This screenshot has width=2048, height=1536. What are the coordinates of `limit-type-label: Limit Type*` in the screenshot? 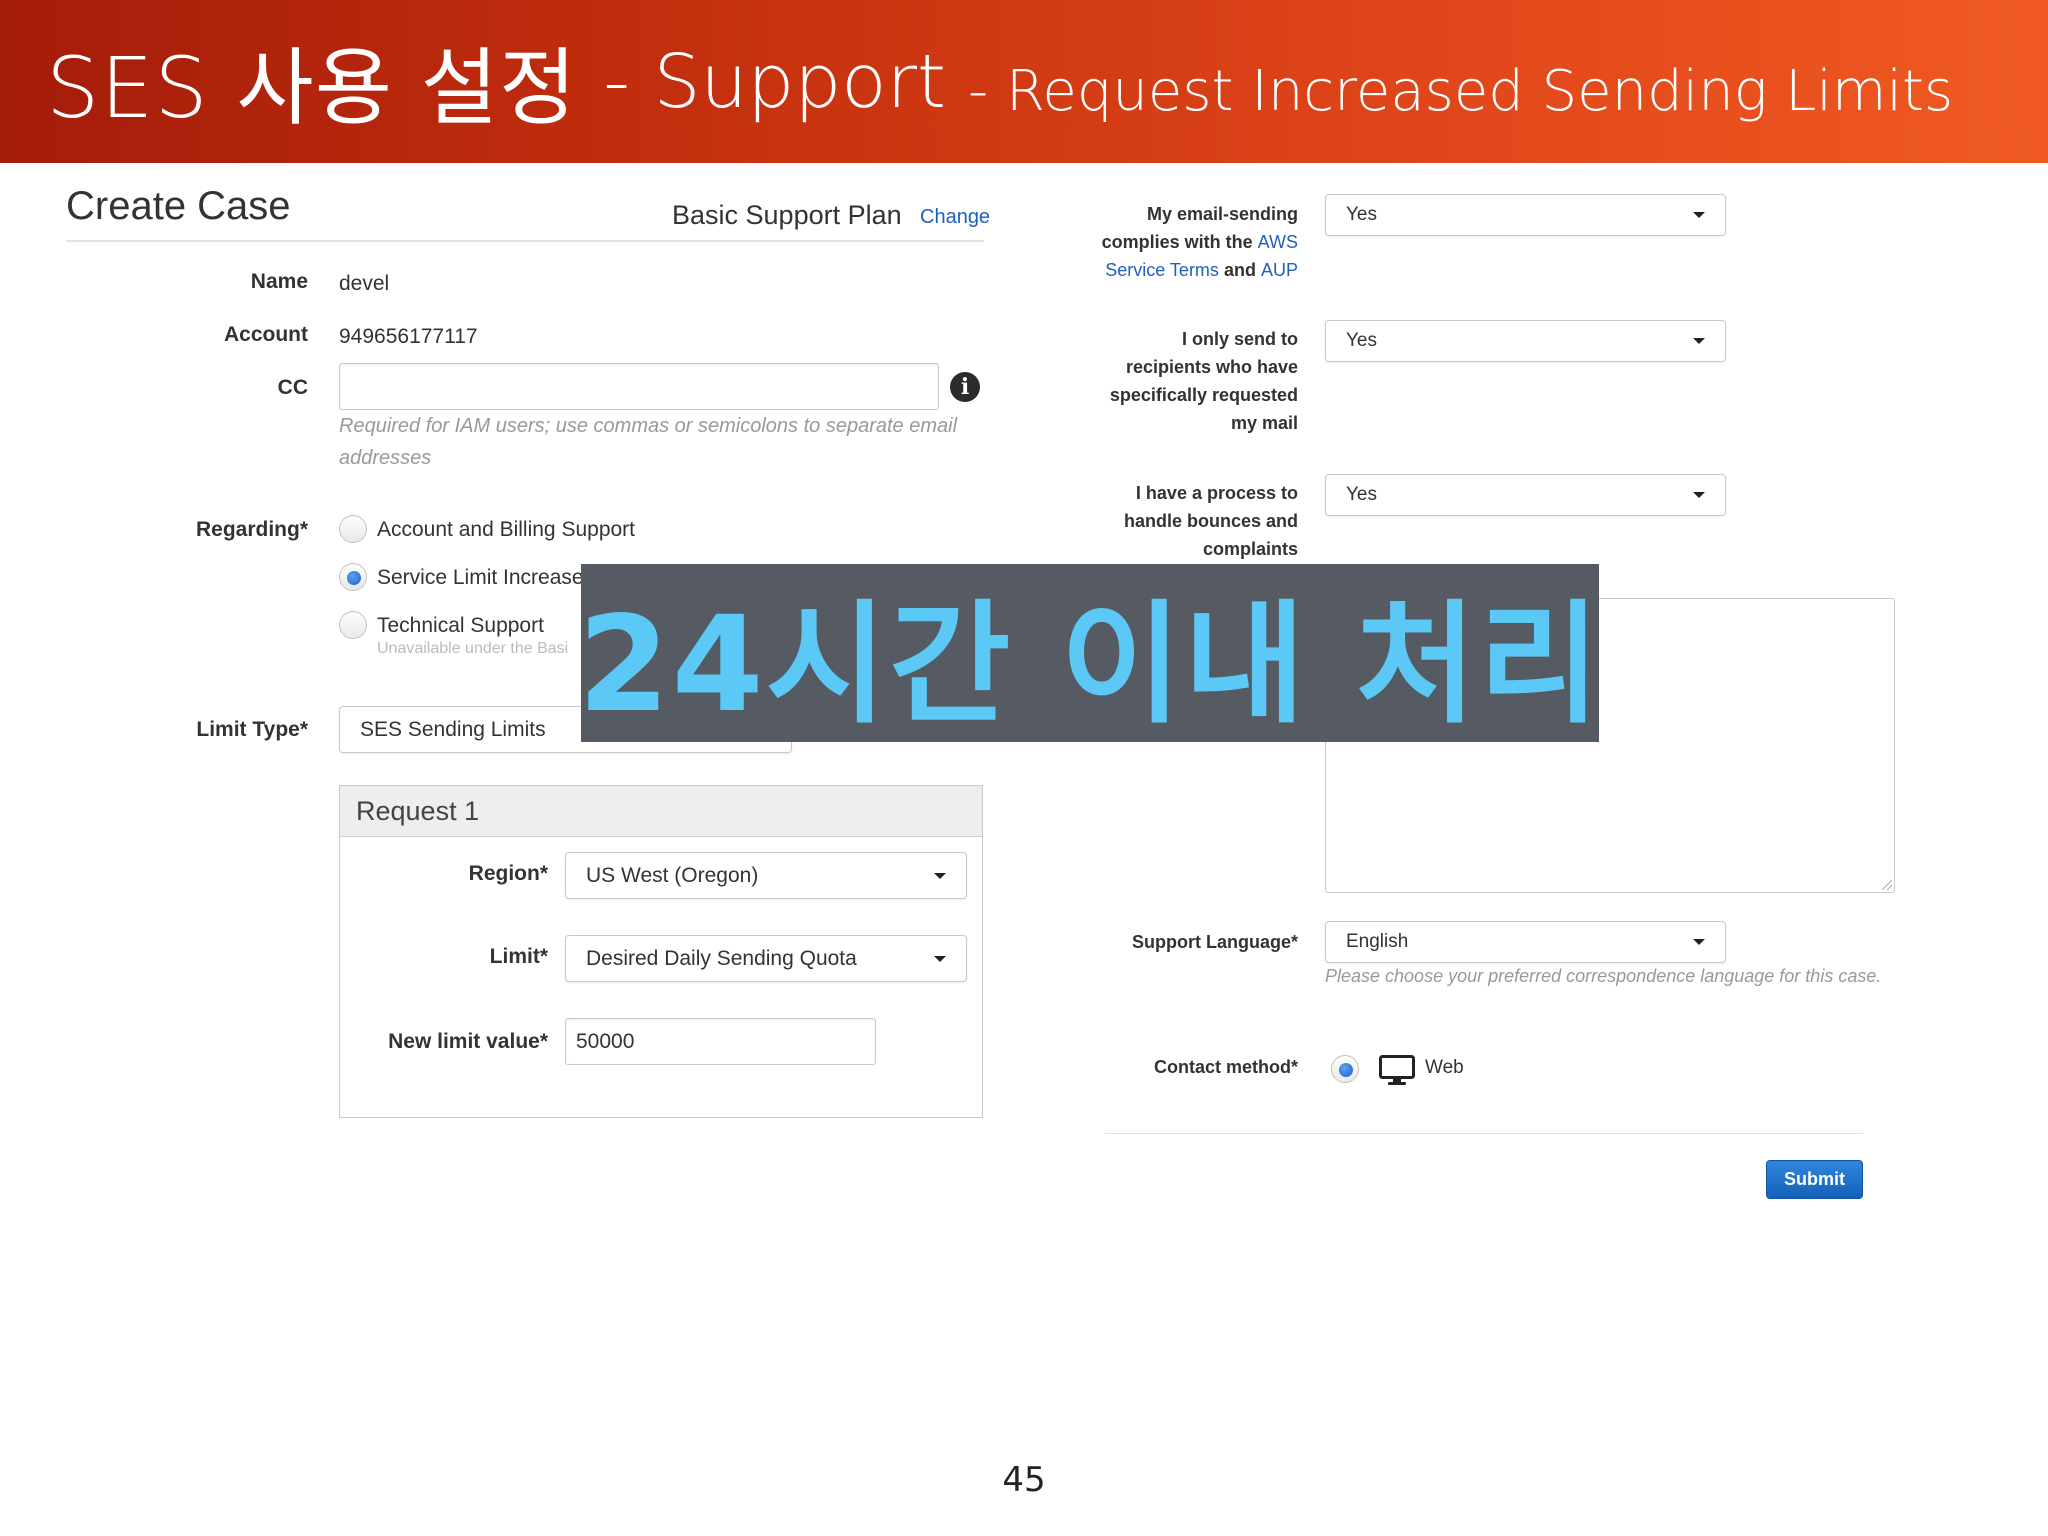 It's located at (252, 729).